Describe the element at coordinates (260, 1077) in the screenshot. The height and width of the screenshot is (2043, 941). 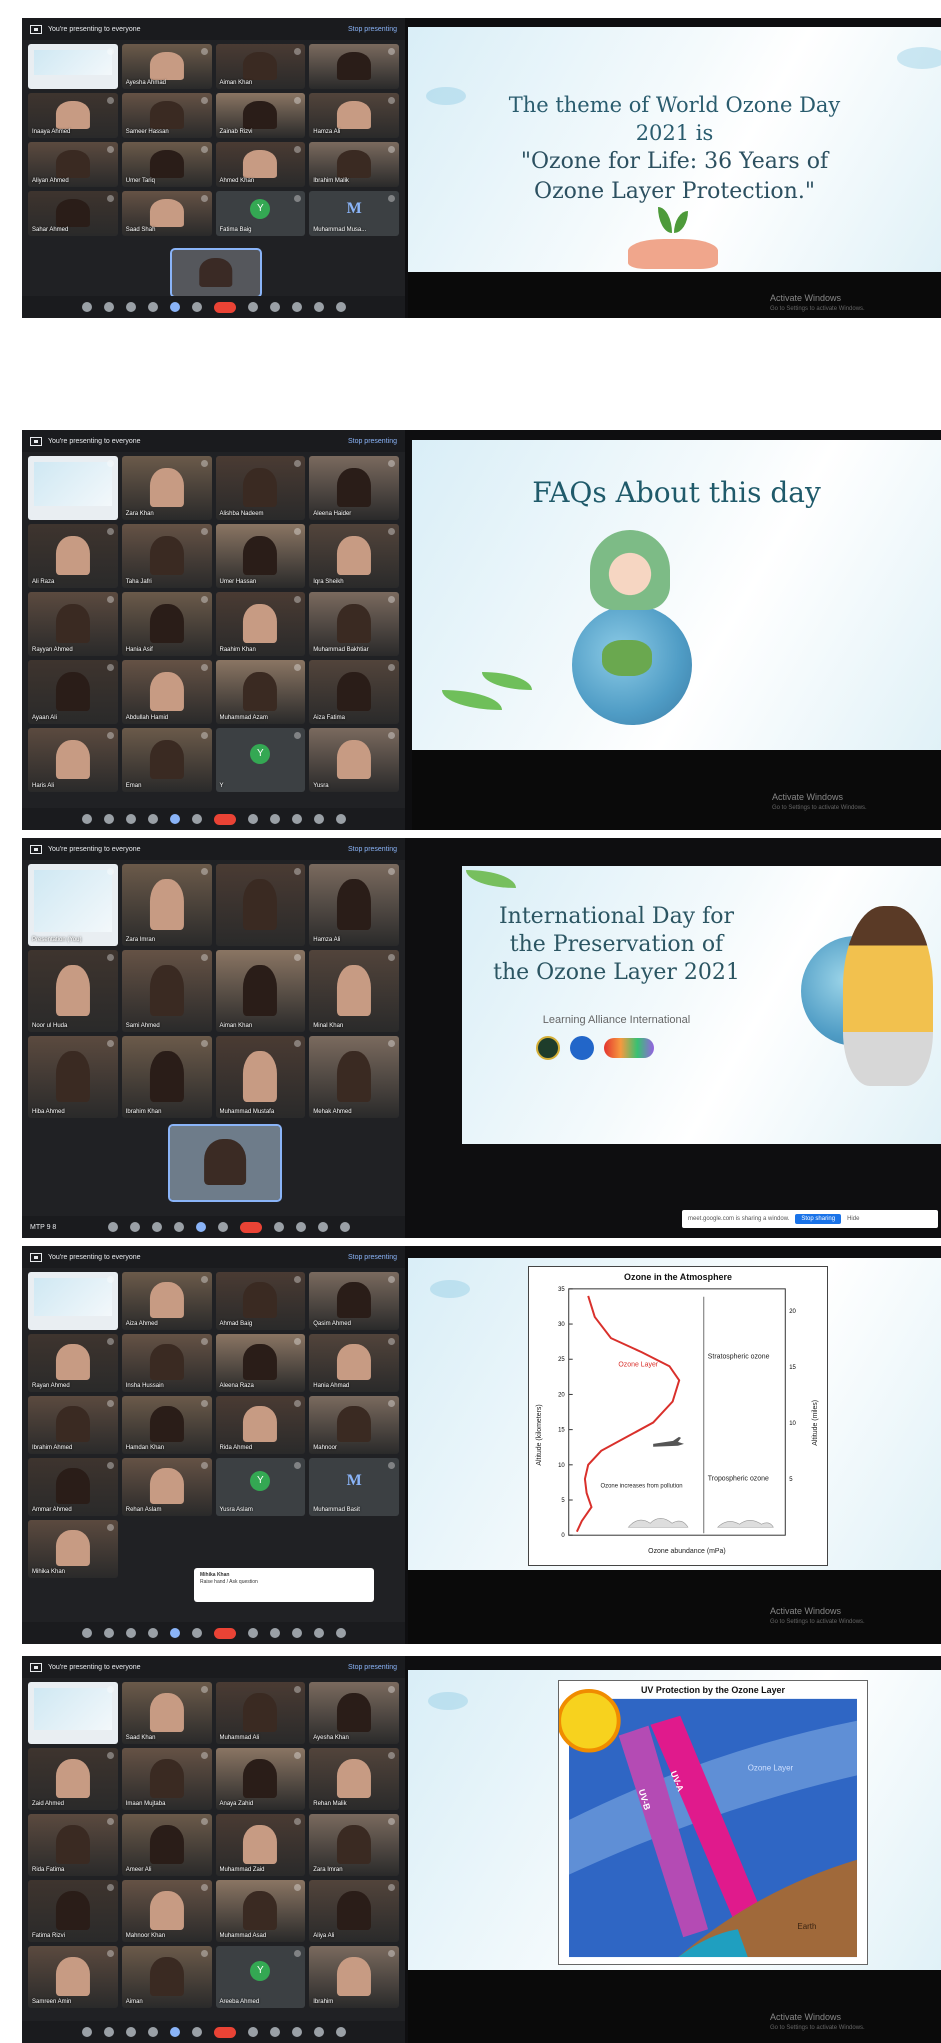
I see `participant-tile: Muhammad Mustafa` at that location.